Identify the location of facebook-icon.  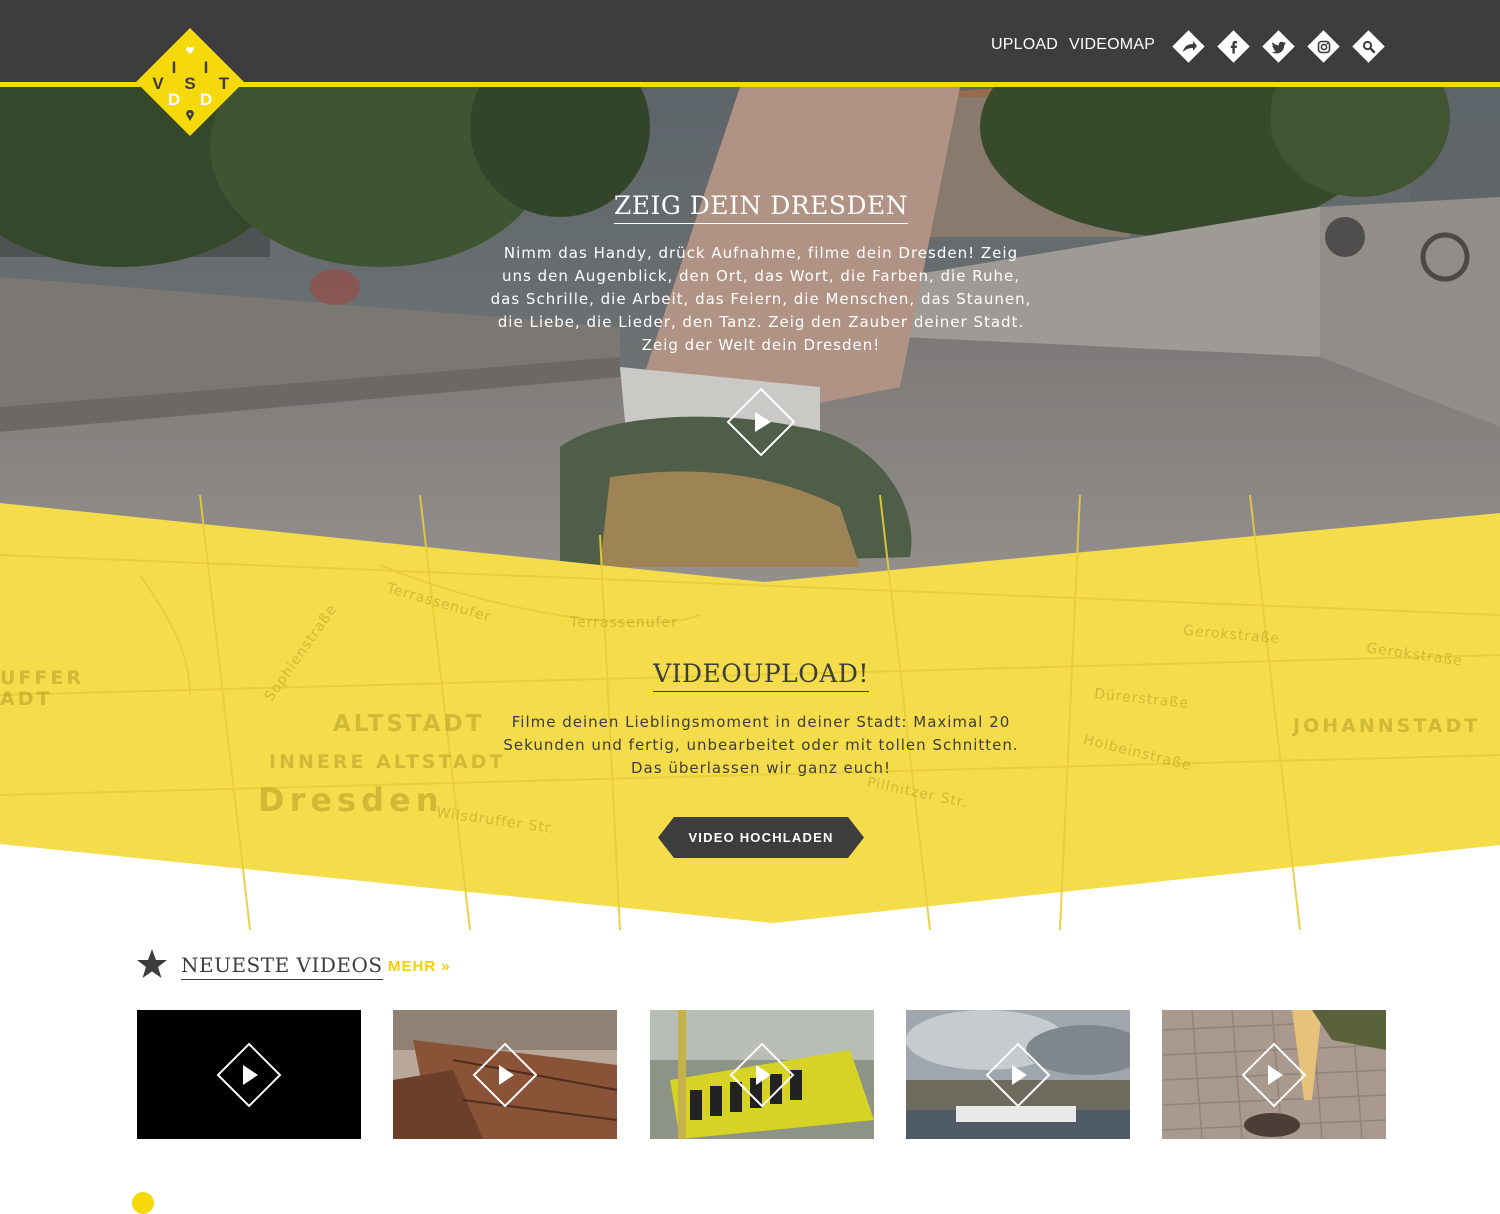
(1233, 46).